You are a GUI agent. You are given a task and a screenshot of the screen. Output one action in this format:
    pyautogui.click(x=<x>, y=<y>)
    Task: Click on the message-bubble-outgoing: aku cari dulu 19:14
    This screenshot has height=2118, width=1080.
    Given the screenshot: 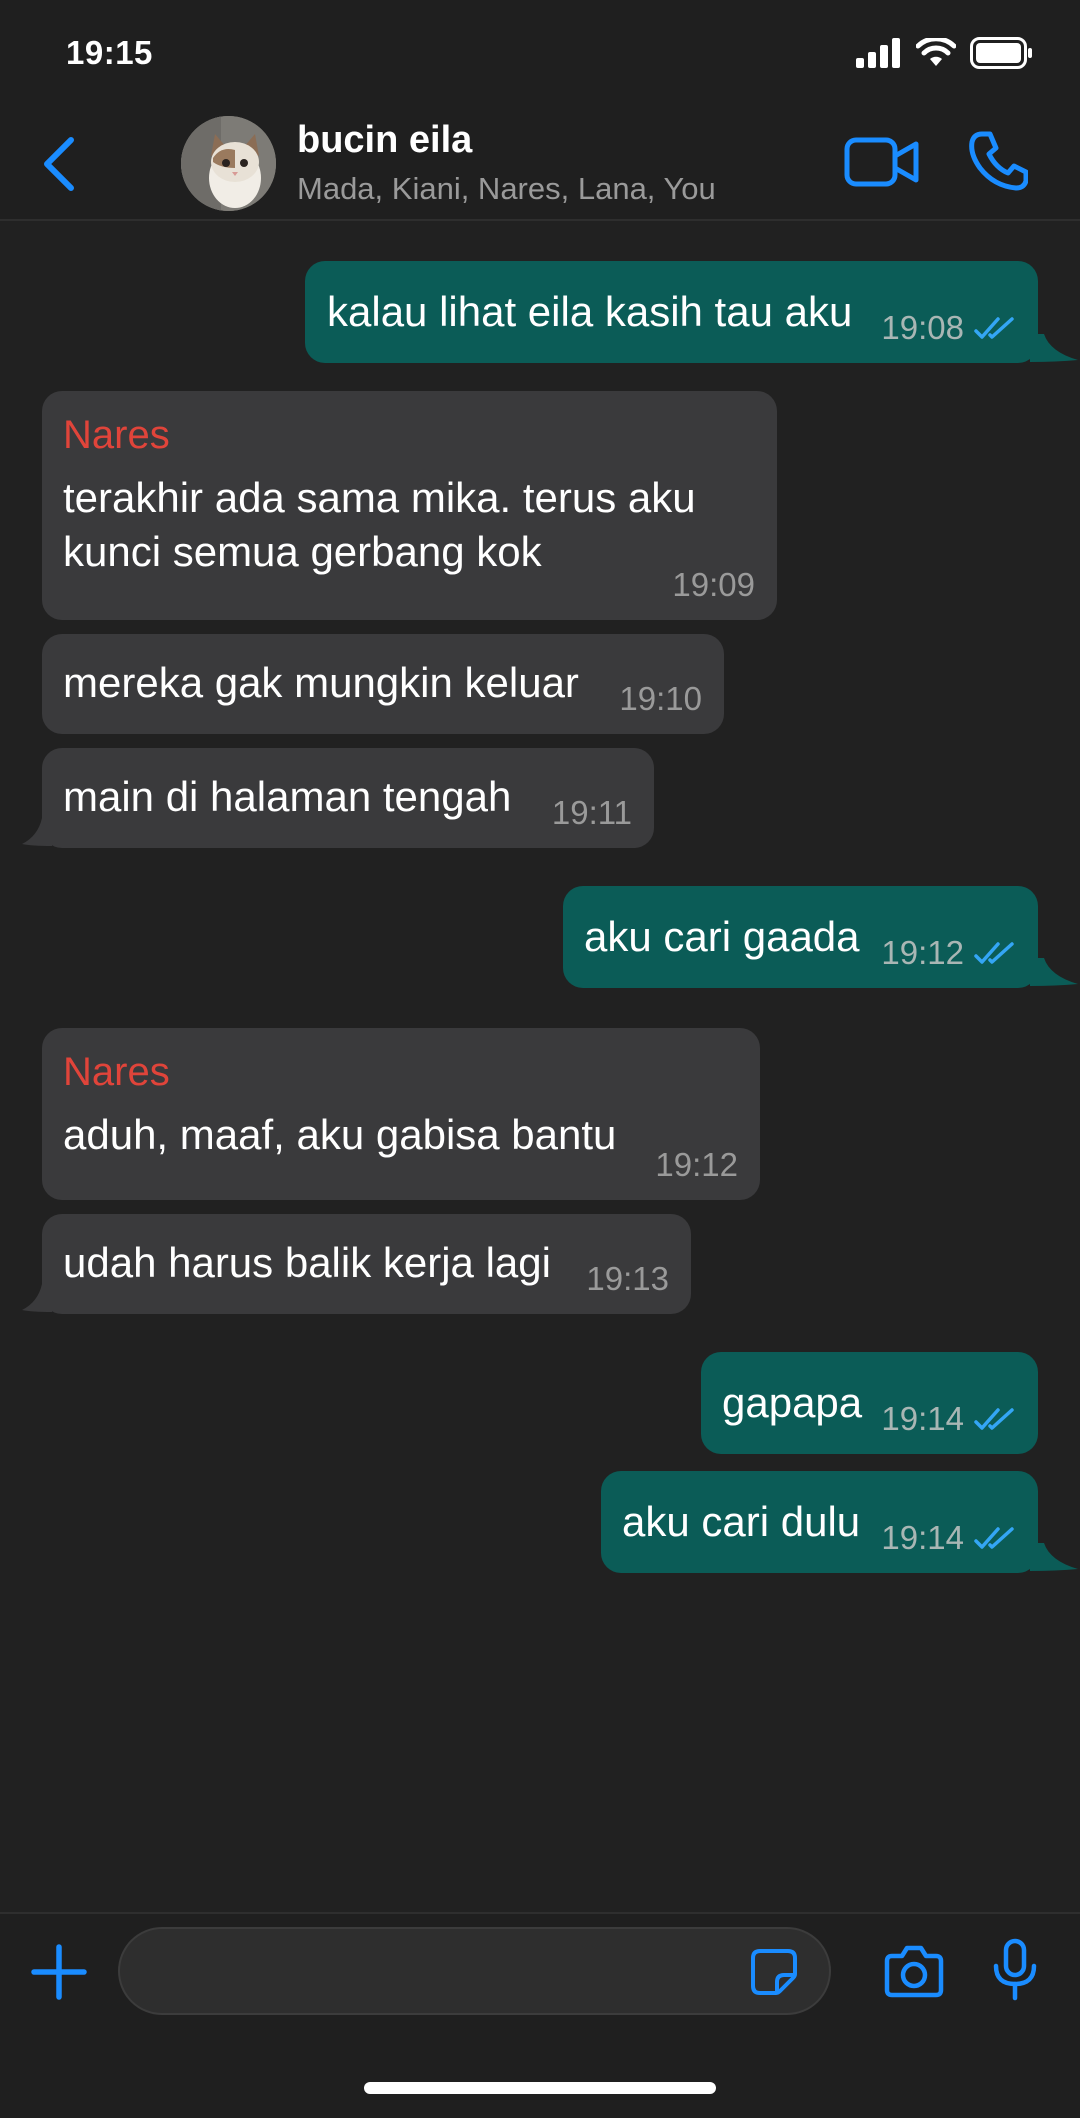 What is the action you would take?
    pyautogui.click(x=819, y=1522)
    